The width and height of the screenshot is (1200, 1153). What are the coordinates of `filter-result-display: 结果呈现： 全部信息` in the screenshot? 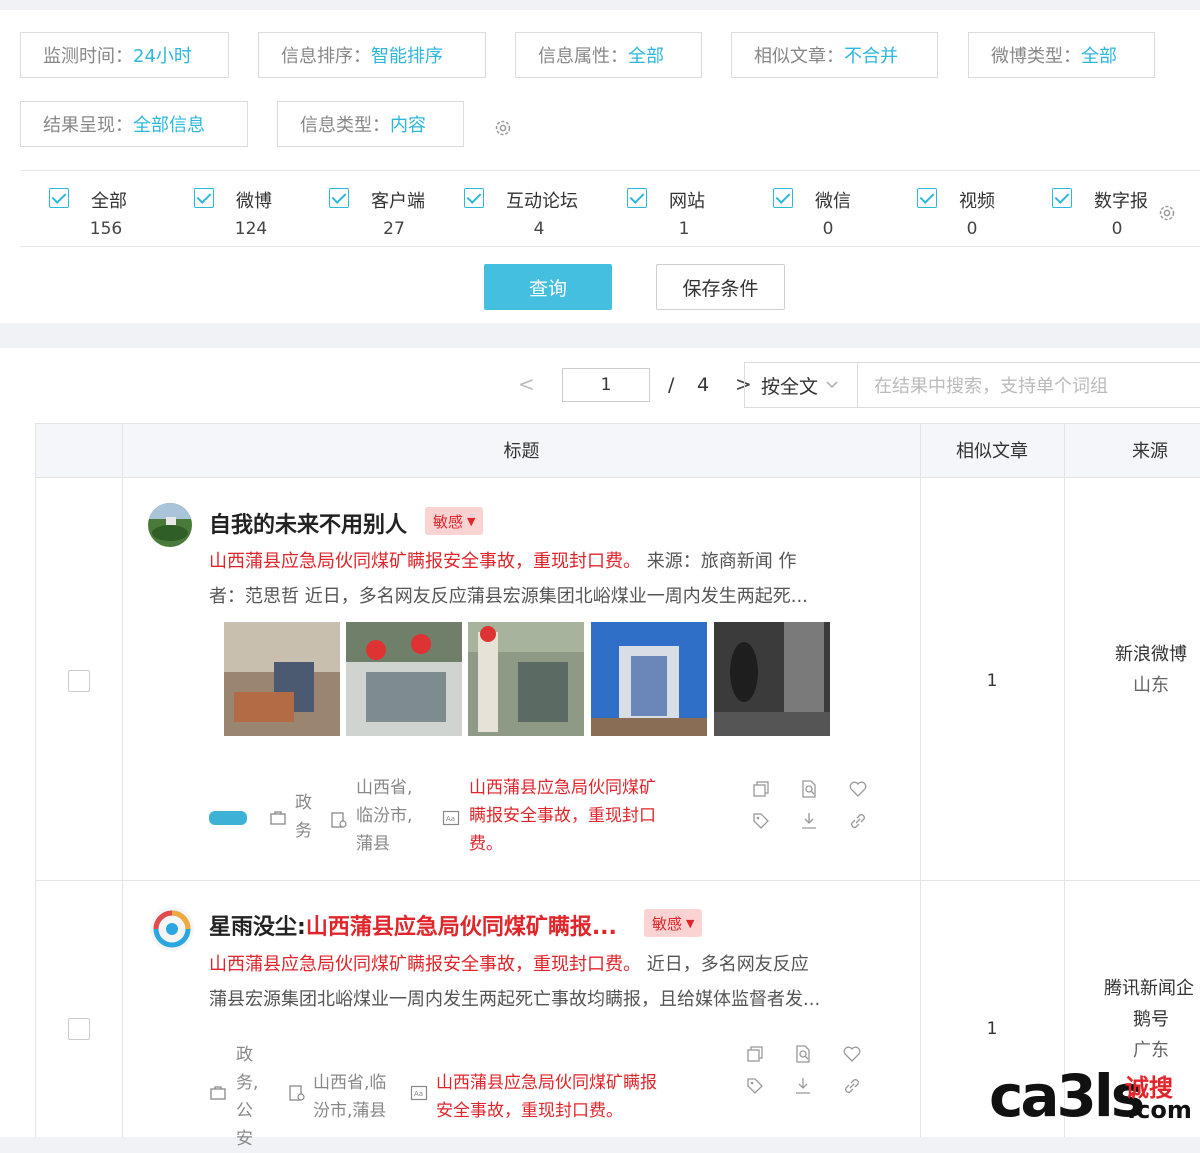 It's located at (134, 124).